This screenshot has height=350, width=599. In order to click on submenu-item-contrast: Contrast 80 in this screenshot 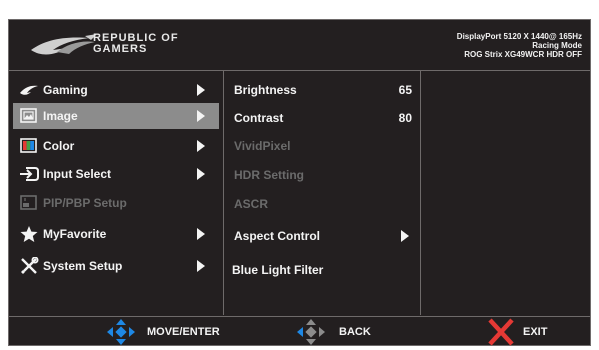, I will do `click(322, 118)`.